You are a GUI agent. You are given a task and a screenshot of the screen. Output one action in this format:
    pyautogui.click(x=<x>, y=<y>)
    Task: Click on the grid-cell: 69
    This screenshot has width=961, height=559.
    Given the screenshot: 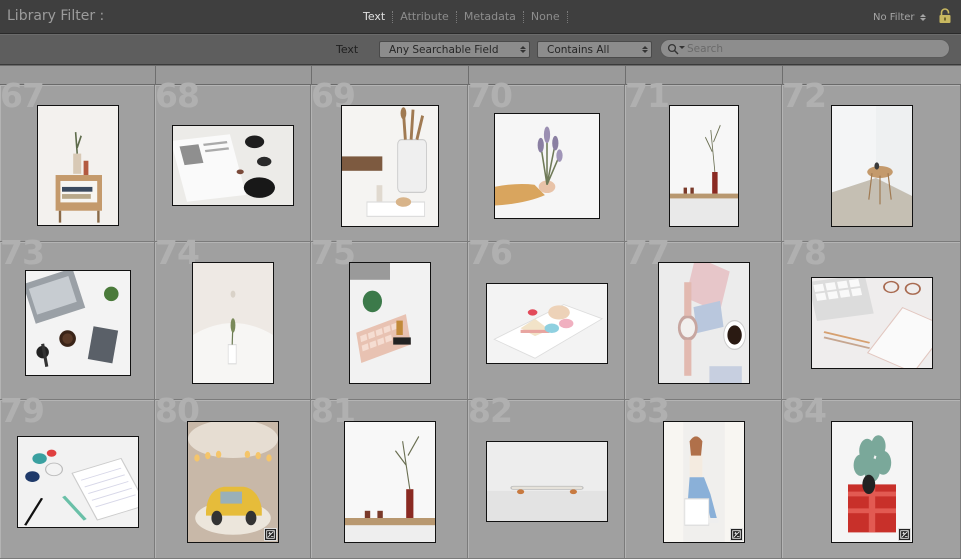 What is the action you would take?
    pyautogui.click(x=389, y=160)
    